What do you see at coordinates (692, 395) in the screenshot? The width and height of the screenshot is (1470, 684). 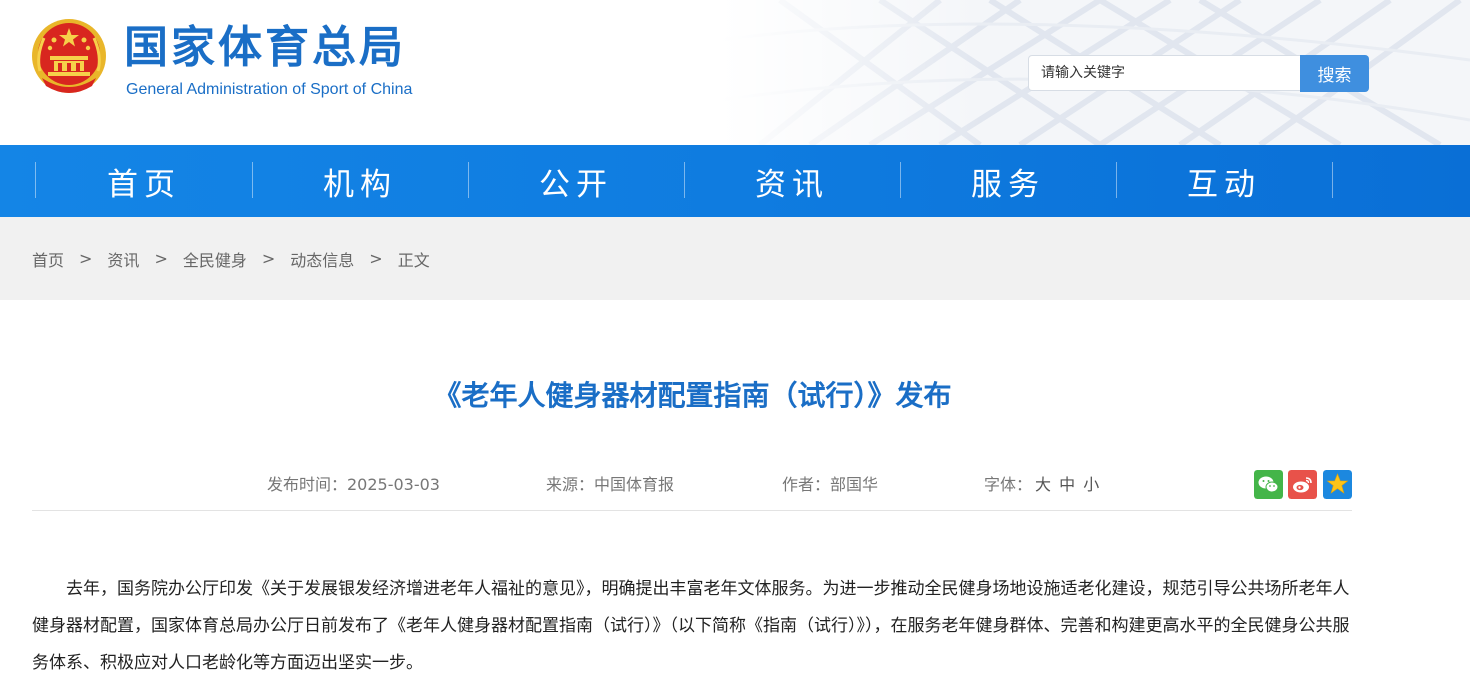 I see `article-title: 《老年人健身器材配置指南（试行）》发布` at bounding box center [692, 395].